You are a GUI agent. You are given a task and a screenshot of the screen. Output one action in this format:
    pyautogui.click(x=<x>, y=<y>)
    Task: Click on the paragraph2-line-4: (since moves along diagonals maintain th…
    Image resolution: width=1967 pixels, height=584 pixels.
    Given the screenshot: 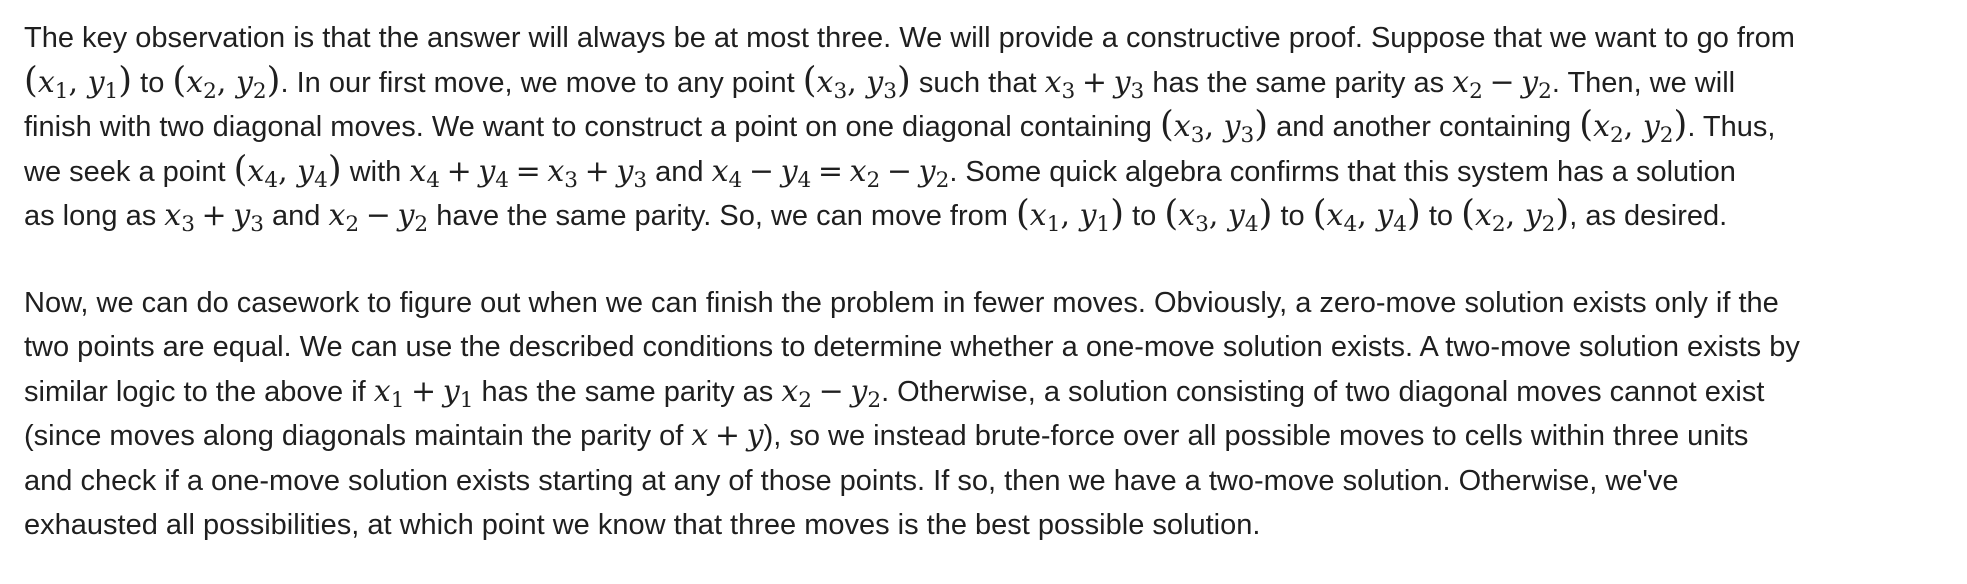 What is the action you would take?
    pyautogui.click(x=886, y=435)
    